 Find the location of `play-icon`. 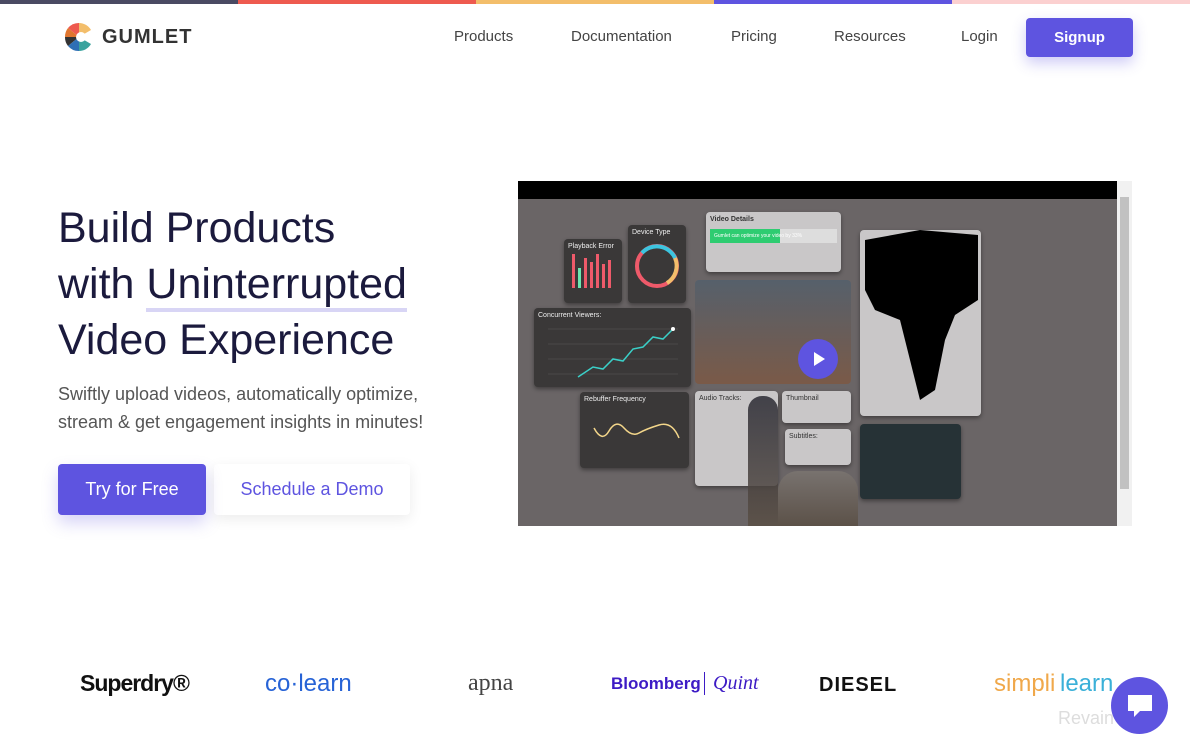

play-icon is located at coordinates (819, 359).